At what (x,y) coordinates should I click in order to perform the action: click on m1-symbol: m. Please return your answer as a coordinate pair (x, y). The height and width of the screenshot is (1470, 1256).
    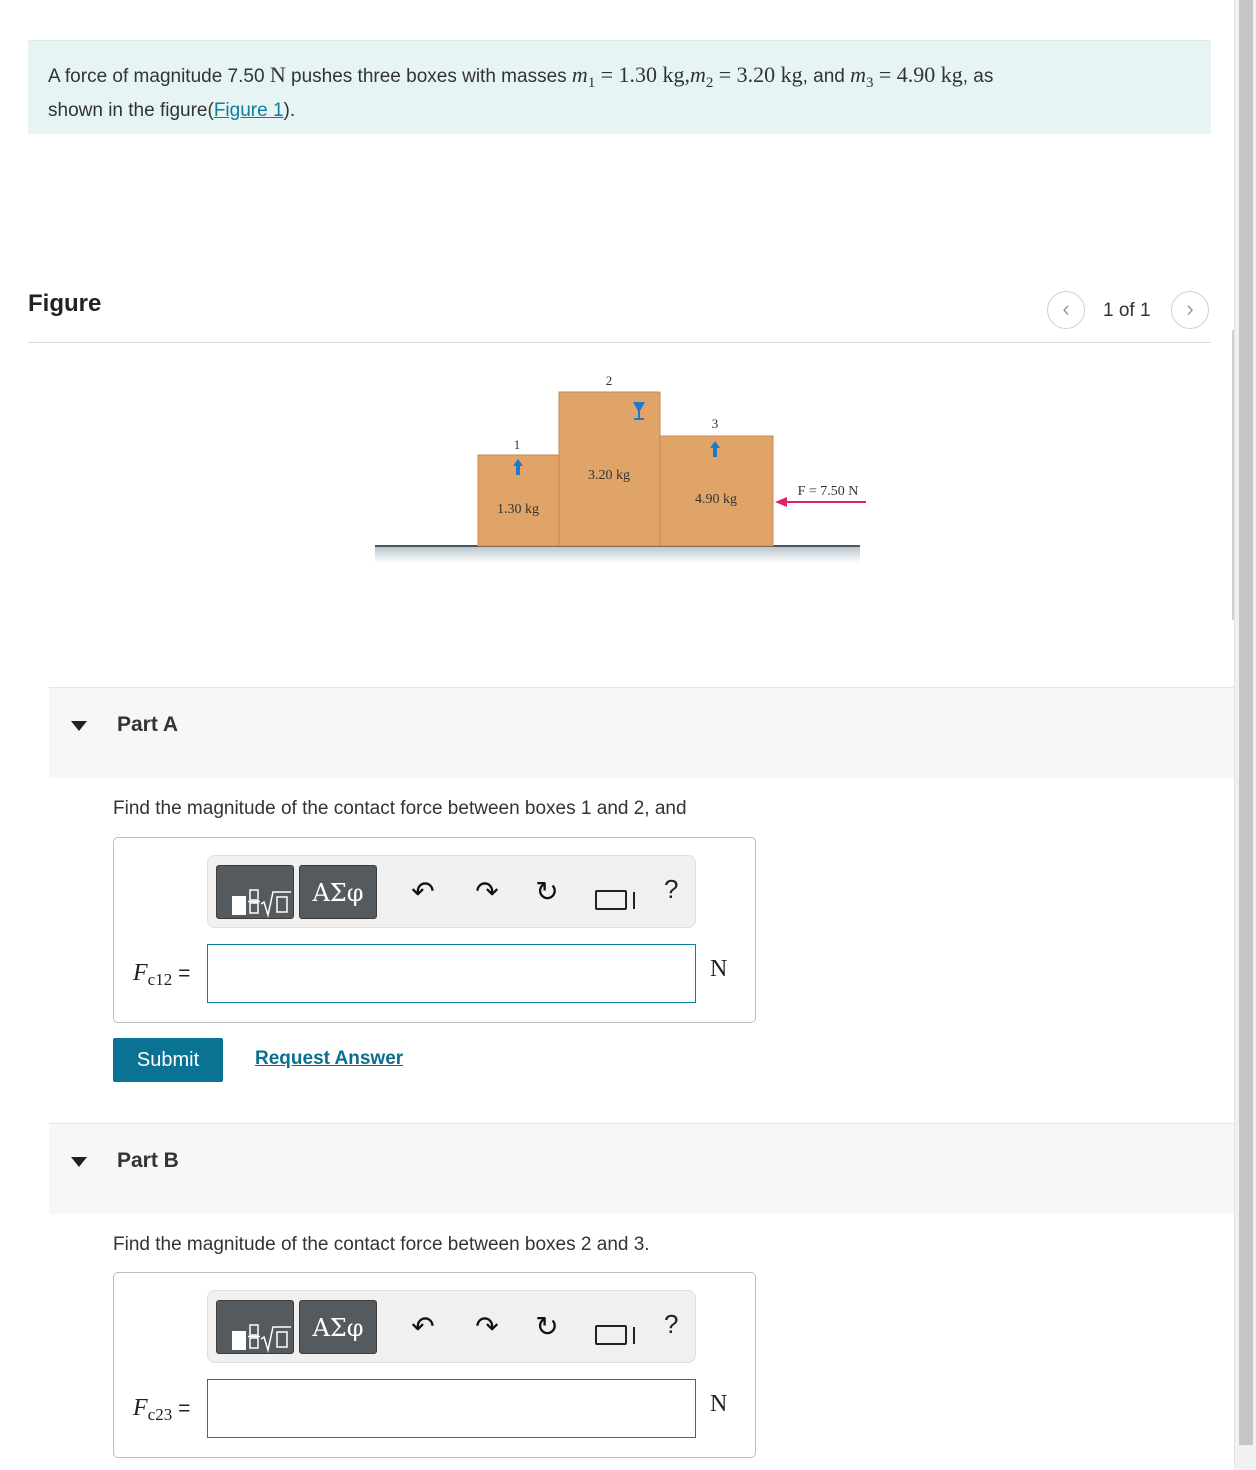
    Looking at the image, I should click on (579, 74).